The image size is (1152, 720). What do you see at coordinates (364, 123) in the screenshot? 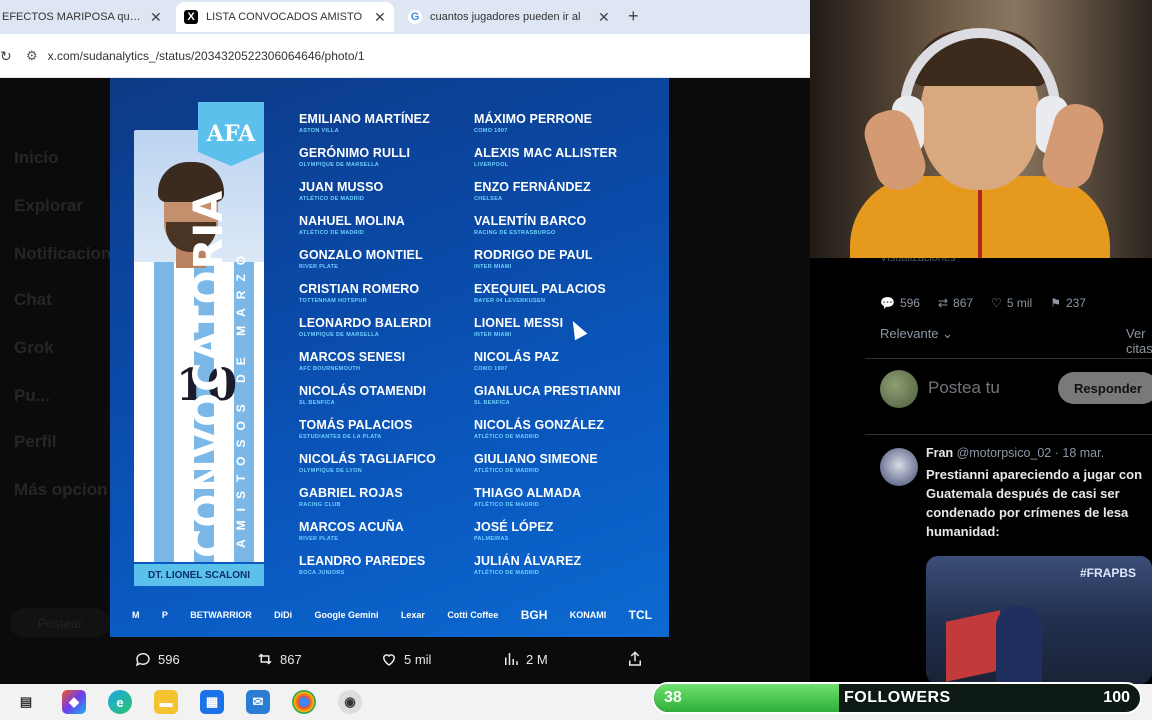
I see `player-entry: EMILIANO MARTÍNEZ ASTON VILLA` at bounding box center [364, 123].